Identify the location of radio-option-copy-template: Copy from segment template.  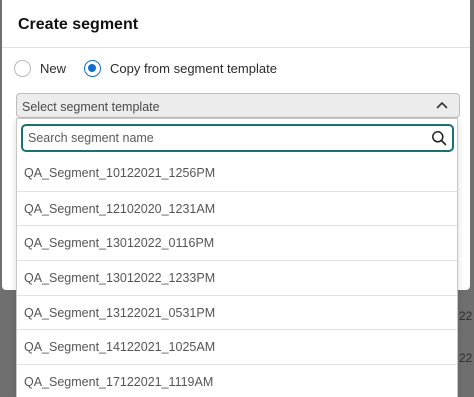
(180, 68).